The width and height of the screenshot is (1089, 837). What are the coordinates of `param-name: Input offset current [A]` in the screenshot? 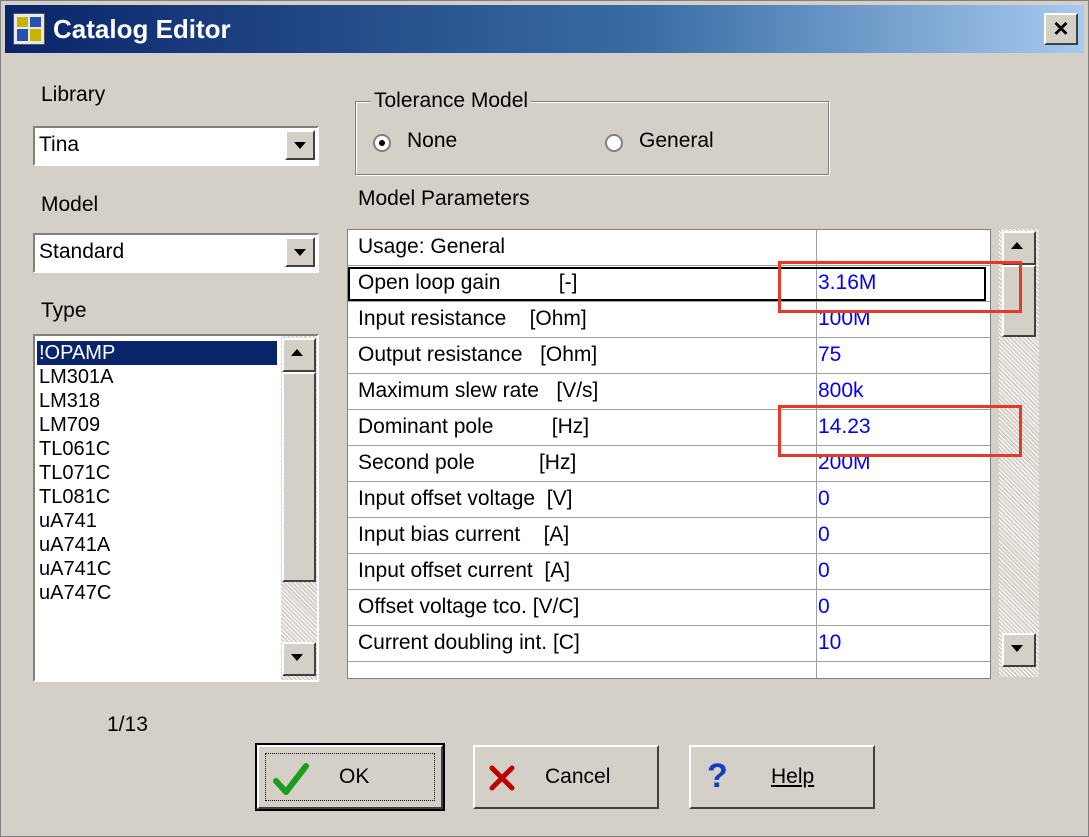 It's located at (464, 570).